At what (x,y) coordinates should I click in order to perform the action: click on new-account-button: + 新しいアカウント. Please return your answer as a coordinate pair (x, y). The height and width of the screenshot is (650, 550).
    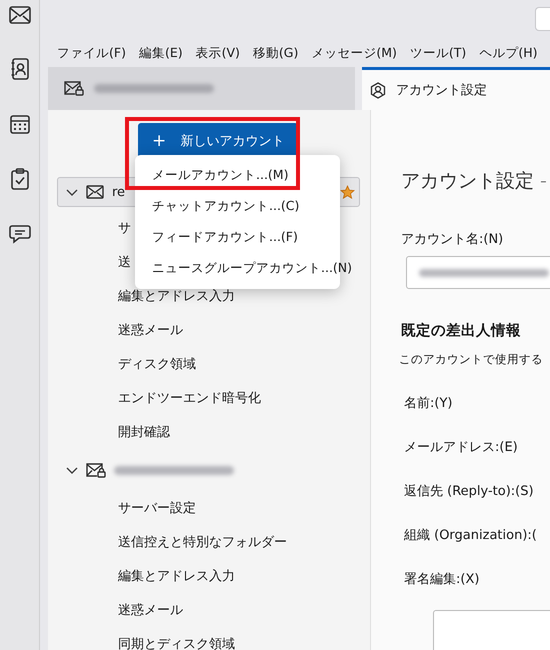
    Looking at the image, I should click on (218, 140).